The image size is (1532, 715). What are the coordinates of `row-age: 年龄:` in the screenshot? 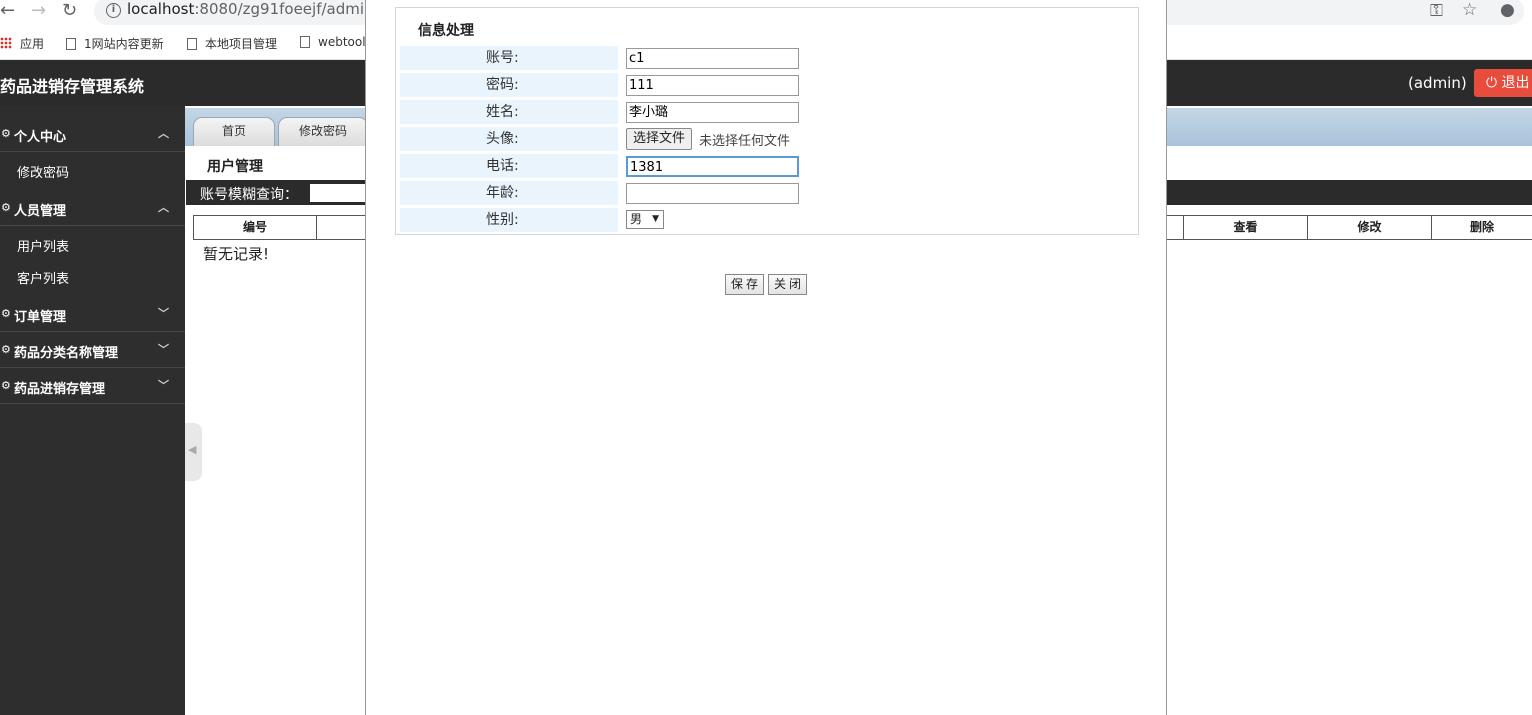 It's located at (768, 193).